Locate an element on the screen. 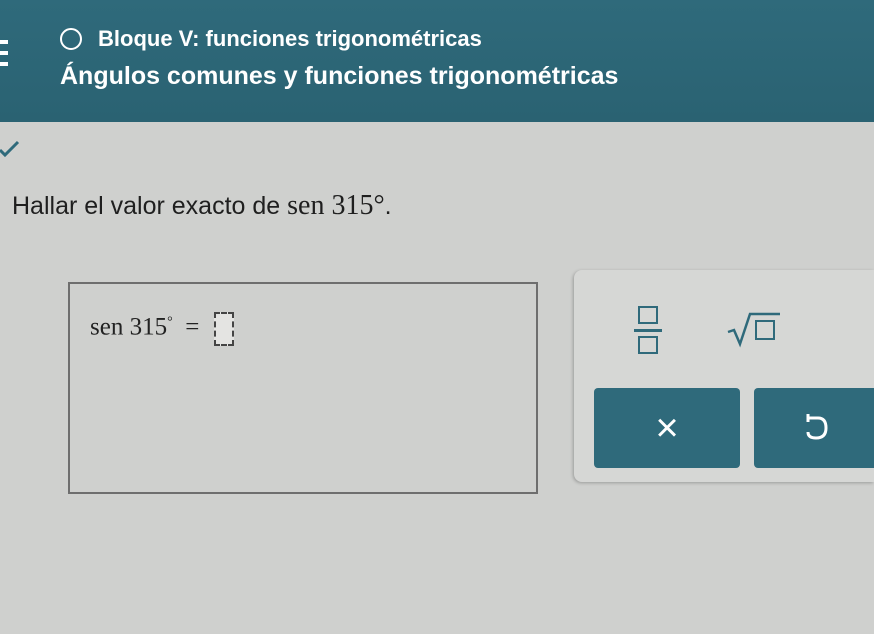 Image resolution: width=874 pixels, height=634 pixels. progress-circle-icon is located at coordinates (71, 39).